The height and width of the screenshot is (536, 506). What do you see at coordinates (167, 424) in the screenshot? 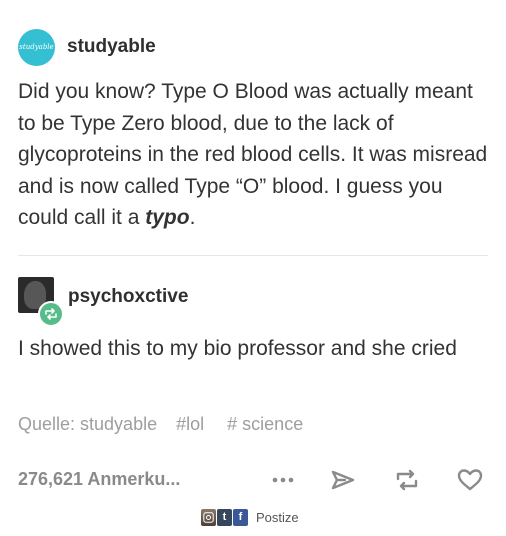
I see `tags-row: Quelle: studyable #lol # science` at bounding box center [167, 424].